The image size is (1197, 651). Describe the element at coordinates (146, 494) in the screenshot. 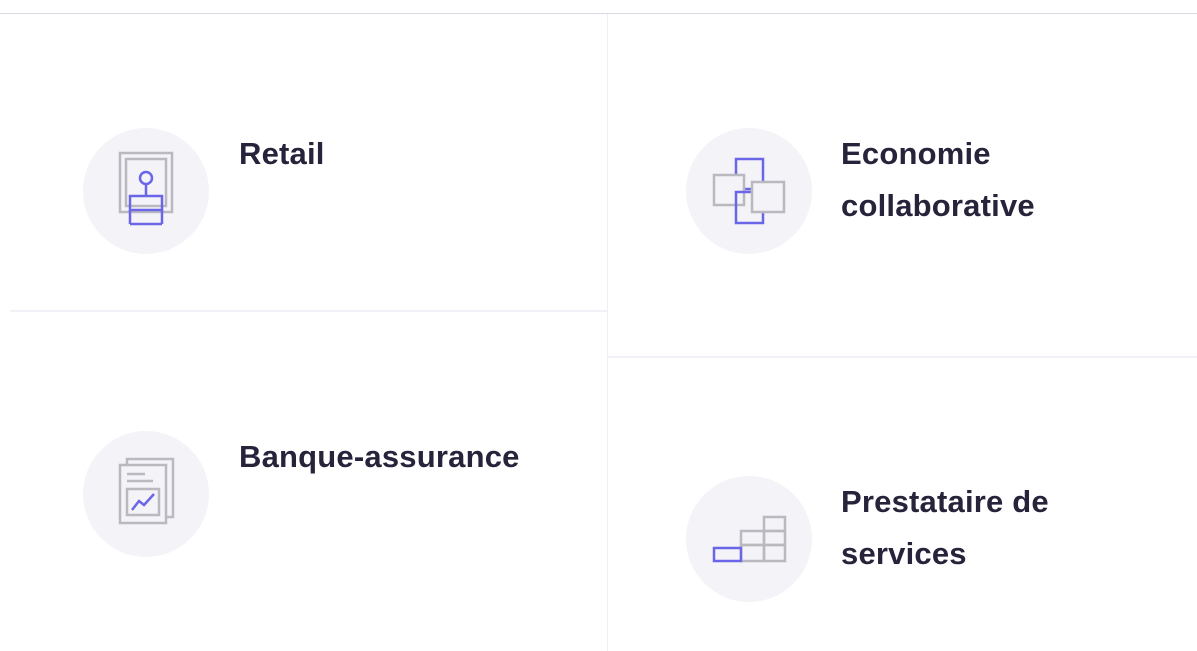

I see `financial-report-icon` at that location.